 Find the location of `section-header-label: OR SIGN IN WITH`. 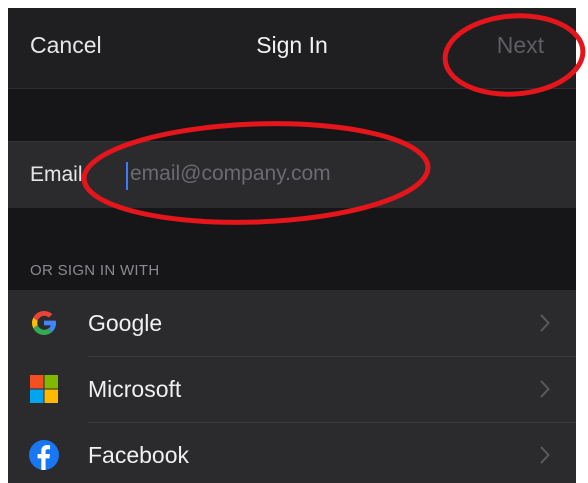

section-header-label: OR SIGN IN WITH is located at coordinates (95, 270).